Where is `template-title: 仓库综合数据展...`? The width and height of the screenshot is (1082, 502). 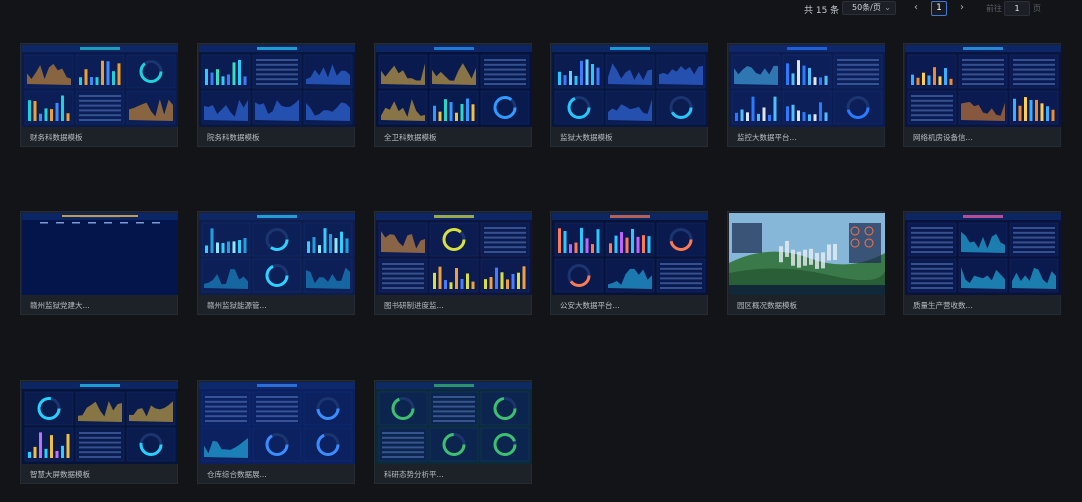
template-title: 仓库综合数据展... is located at coordinates (237, 474).